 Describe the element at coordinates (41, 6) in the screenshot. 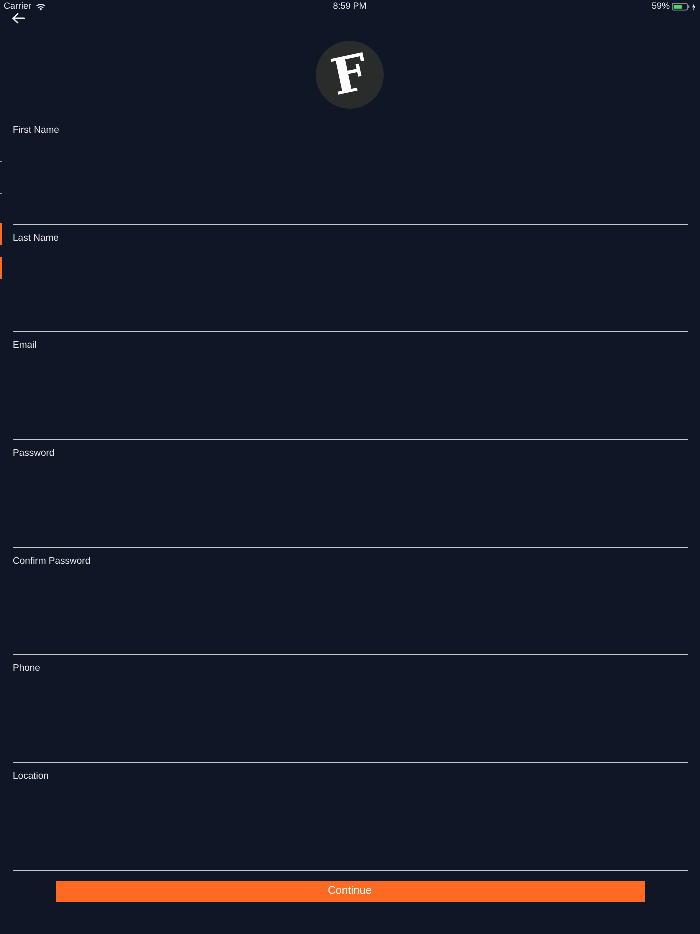

I see `wifi-icon` at that location.